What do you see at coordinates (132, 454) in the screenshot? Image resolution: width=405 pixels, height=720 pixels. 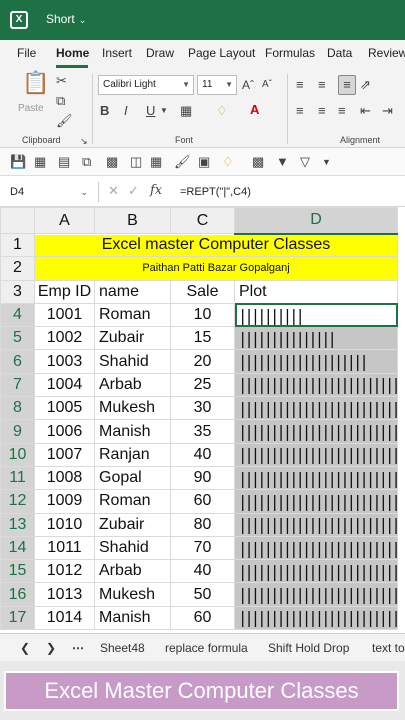 I see `cell-name: Ranjan` at bounding box center [132, 454].